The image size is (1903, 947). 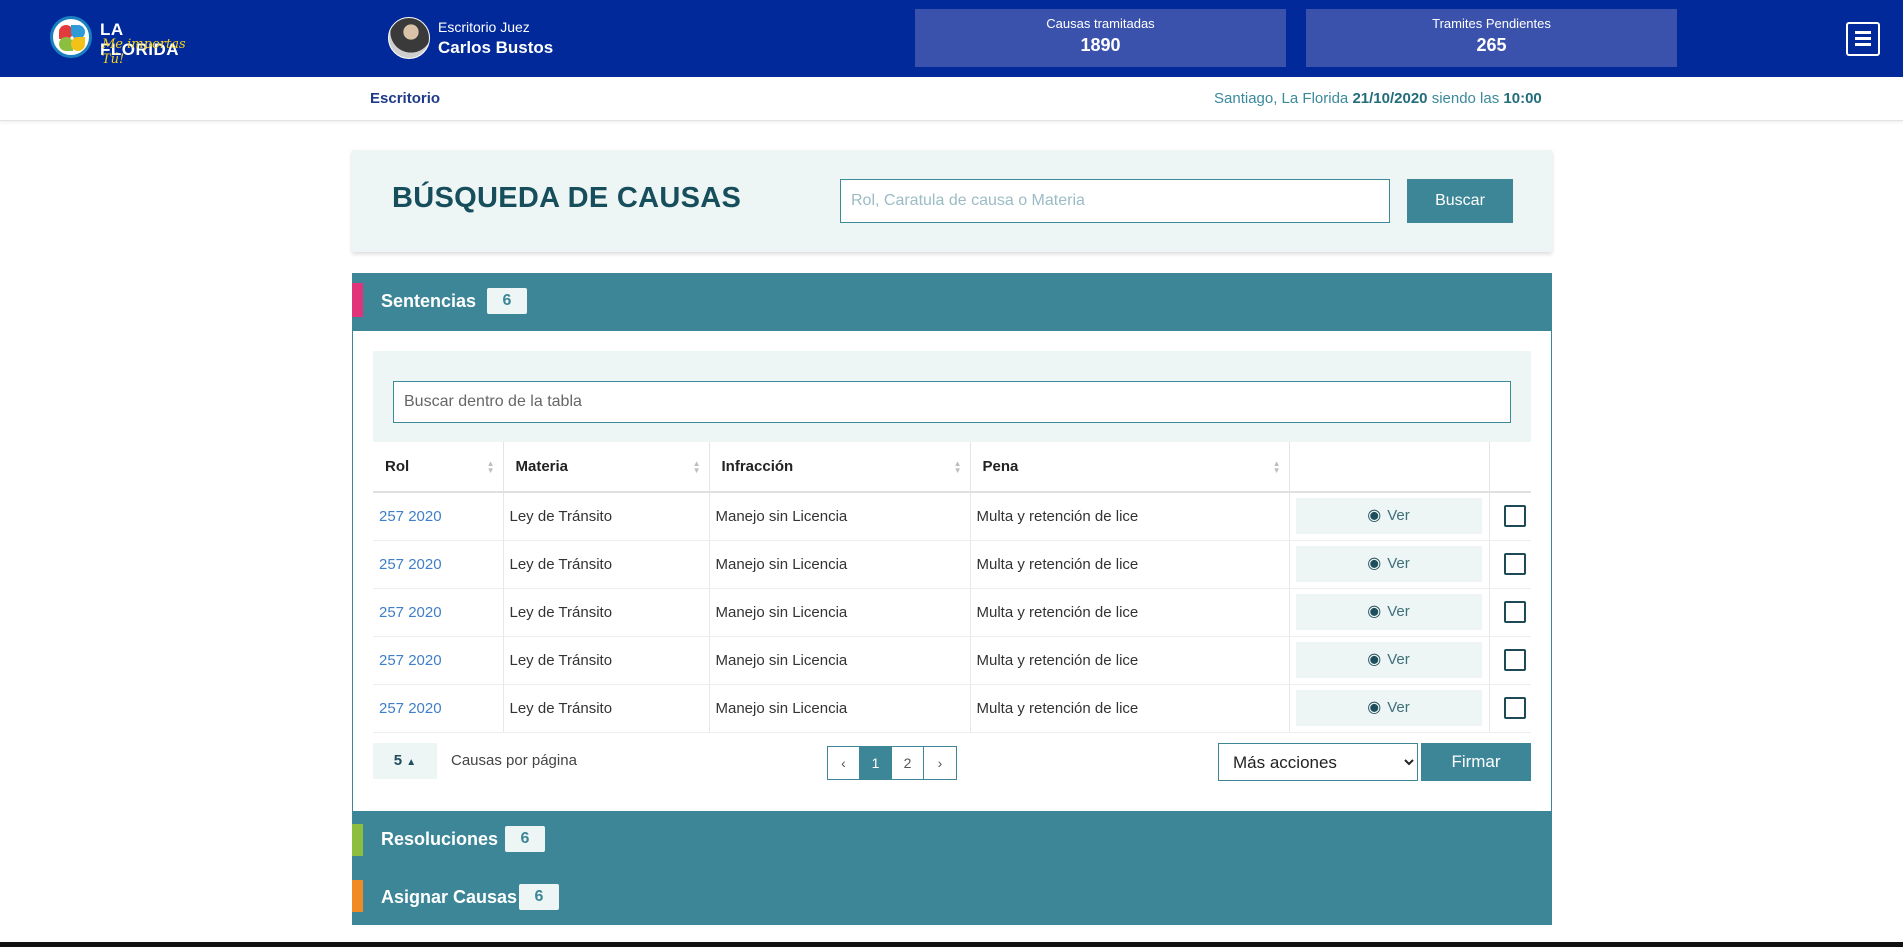 I want to click on stat-value: 1890, so click(x=1100, y=45).